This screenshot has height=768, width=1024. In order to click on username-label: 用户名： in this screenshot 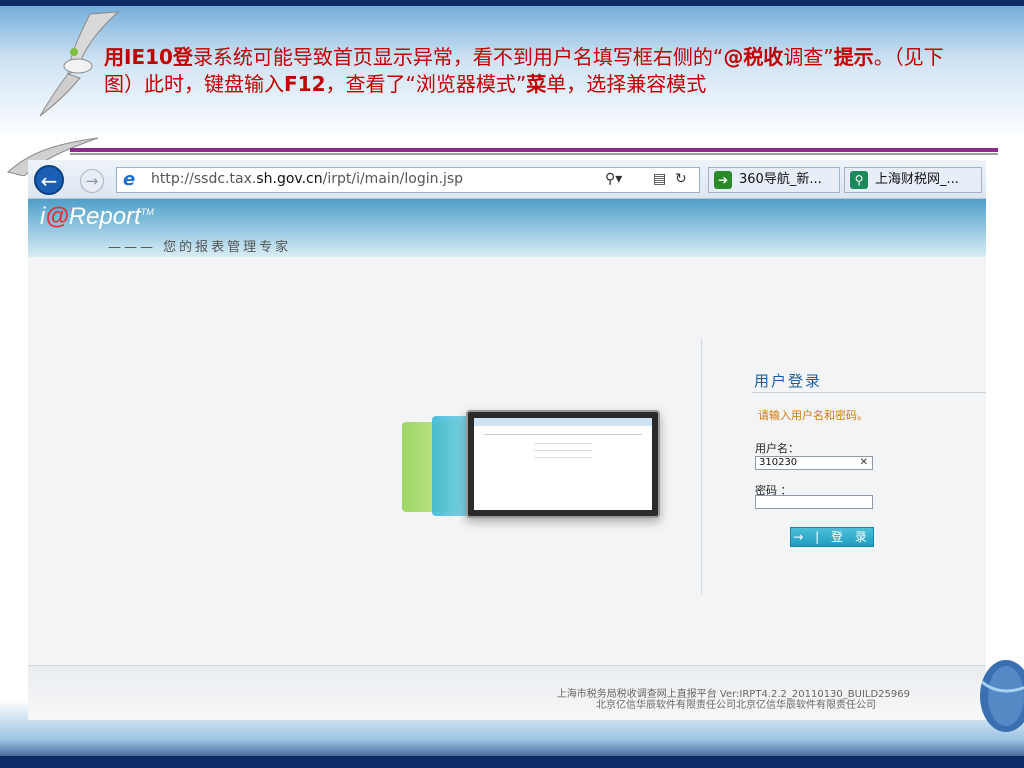, I will do `click(777, 448)`.